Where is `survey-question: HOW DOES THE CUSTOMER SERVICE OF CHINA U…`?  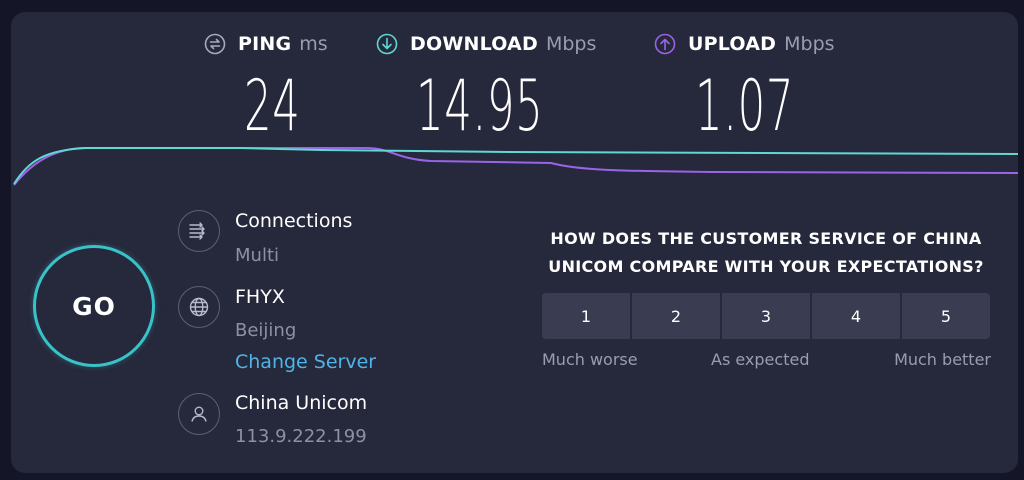 survey-question: HOW DOES THE CUSTOMER SERVICE OF CHINA U… is located at coordinates (766, 252).